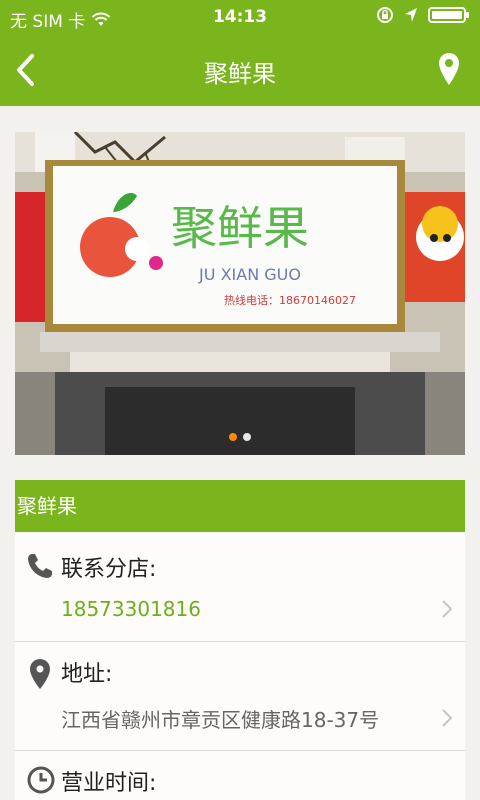  Describe the element at coordinates (240, 696) in the screenshot. I see `address-row: 地址: 江西省赣州市章贡区健康路18-37号` at that location.